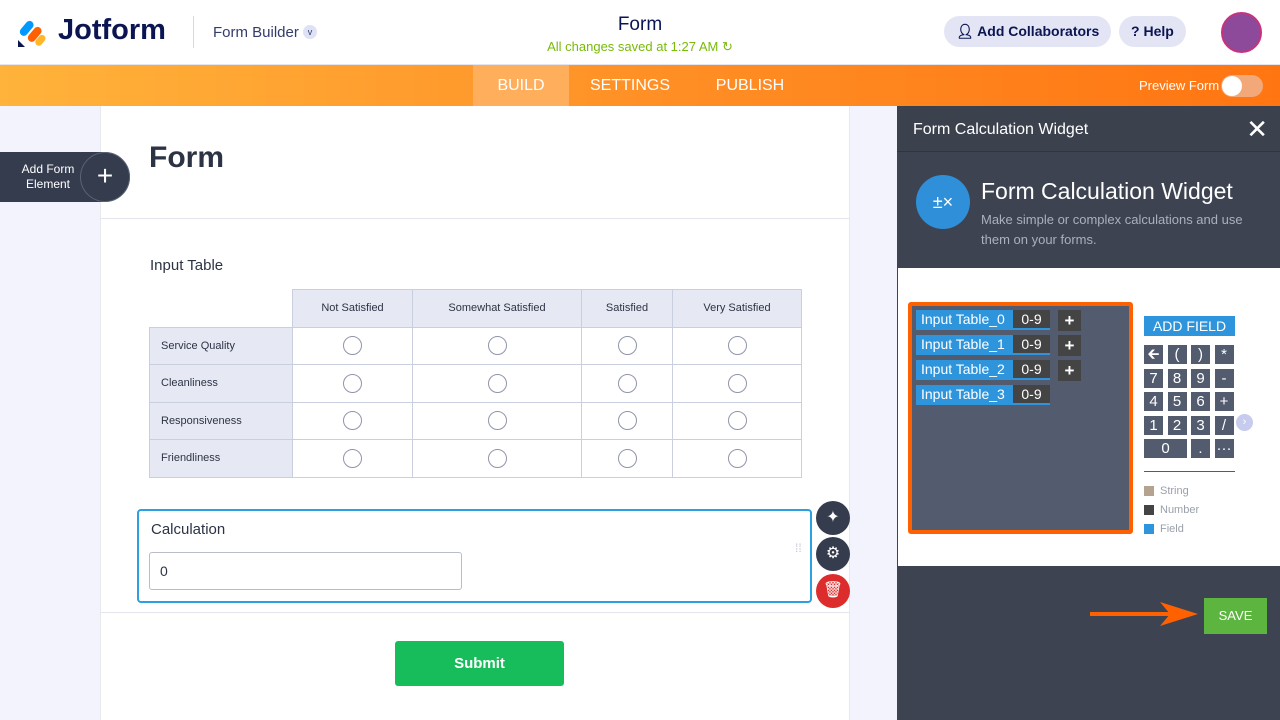  What do you see at coordinates (1177, 354) in the screenshot?
I see `keypad-key: (` at bounding box center [1177, 354].